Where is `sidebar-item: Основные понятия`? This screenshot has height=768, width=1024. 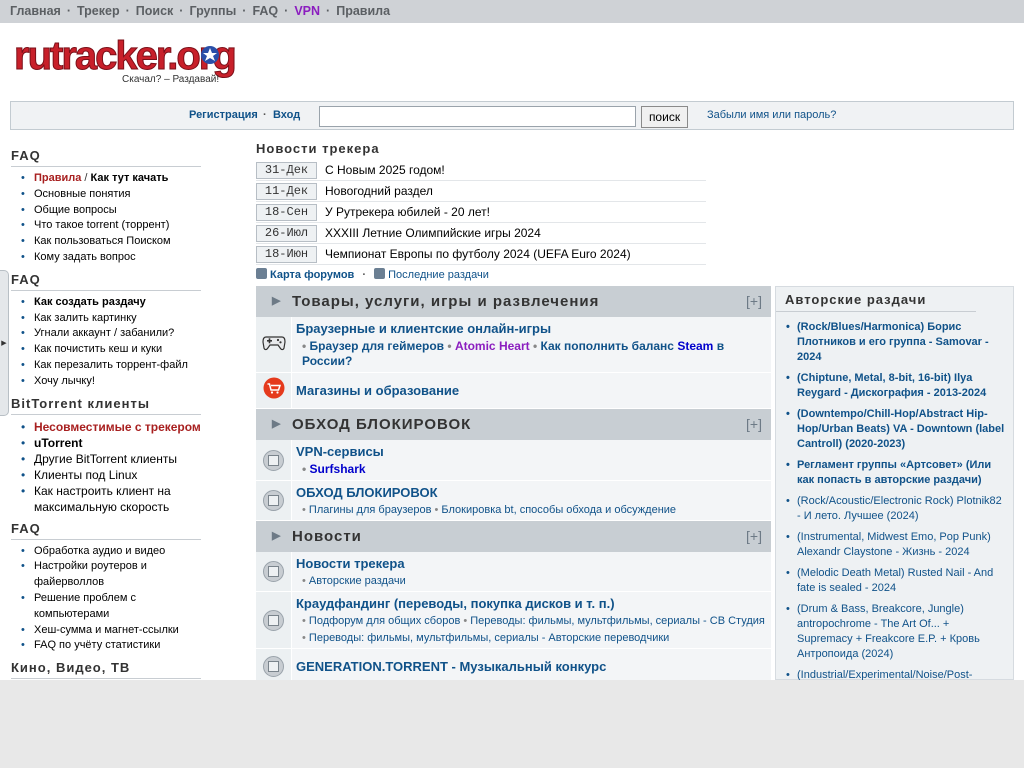 sidebar-item: Основные понятия is located at coordinates (115, 195).